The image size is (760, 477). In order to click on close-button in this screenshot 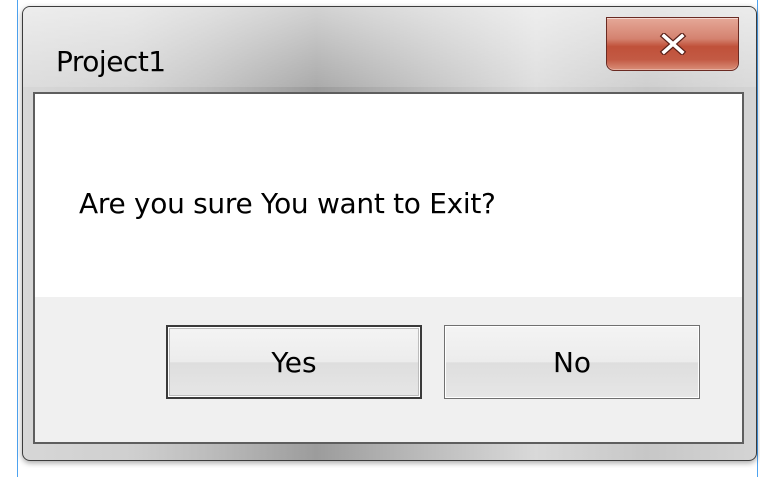, I will do `click(672, 44)`.